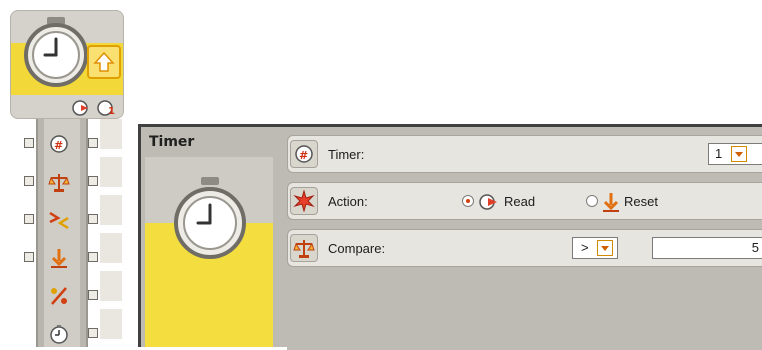  Describe the element at coordinates (524, 248) in the screenshot. I see `compare-setting-row: Compare: > 5` at that location.